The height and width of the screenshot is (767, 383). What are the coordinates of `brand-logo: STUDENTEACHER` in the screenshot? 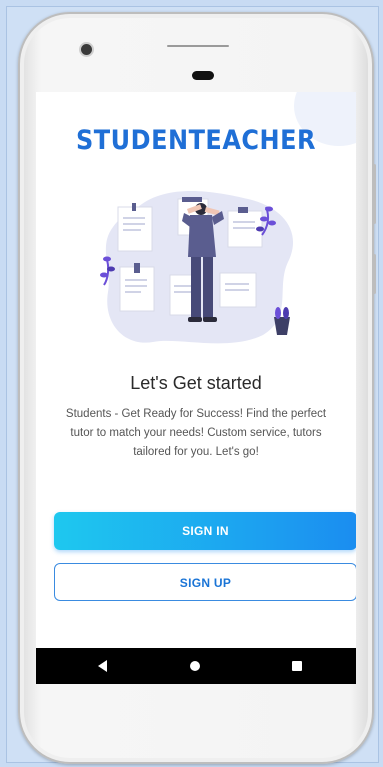 It's located at (196, 140).